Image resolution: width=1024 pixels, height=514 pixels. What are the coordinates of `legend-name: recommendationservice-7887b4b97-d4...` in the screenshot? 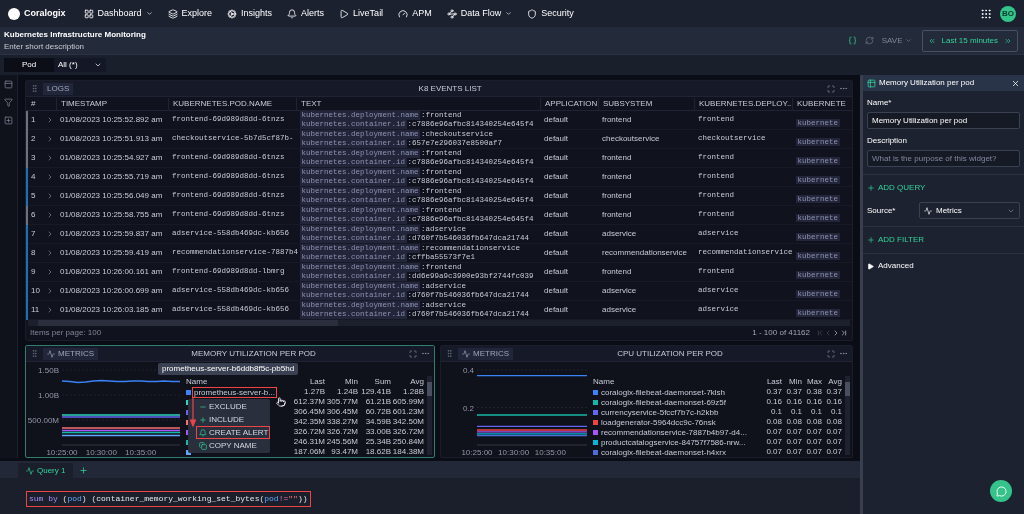 It's located at (674, 432).